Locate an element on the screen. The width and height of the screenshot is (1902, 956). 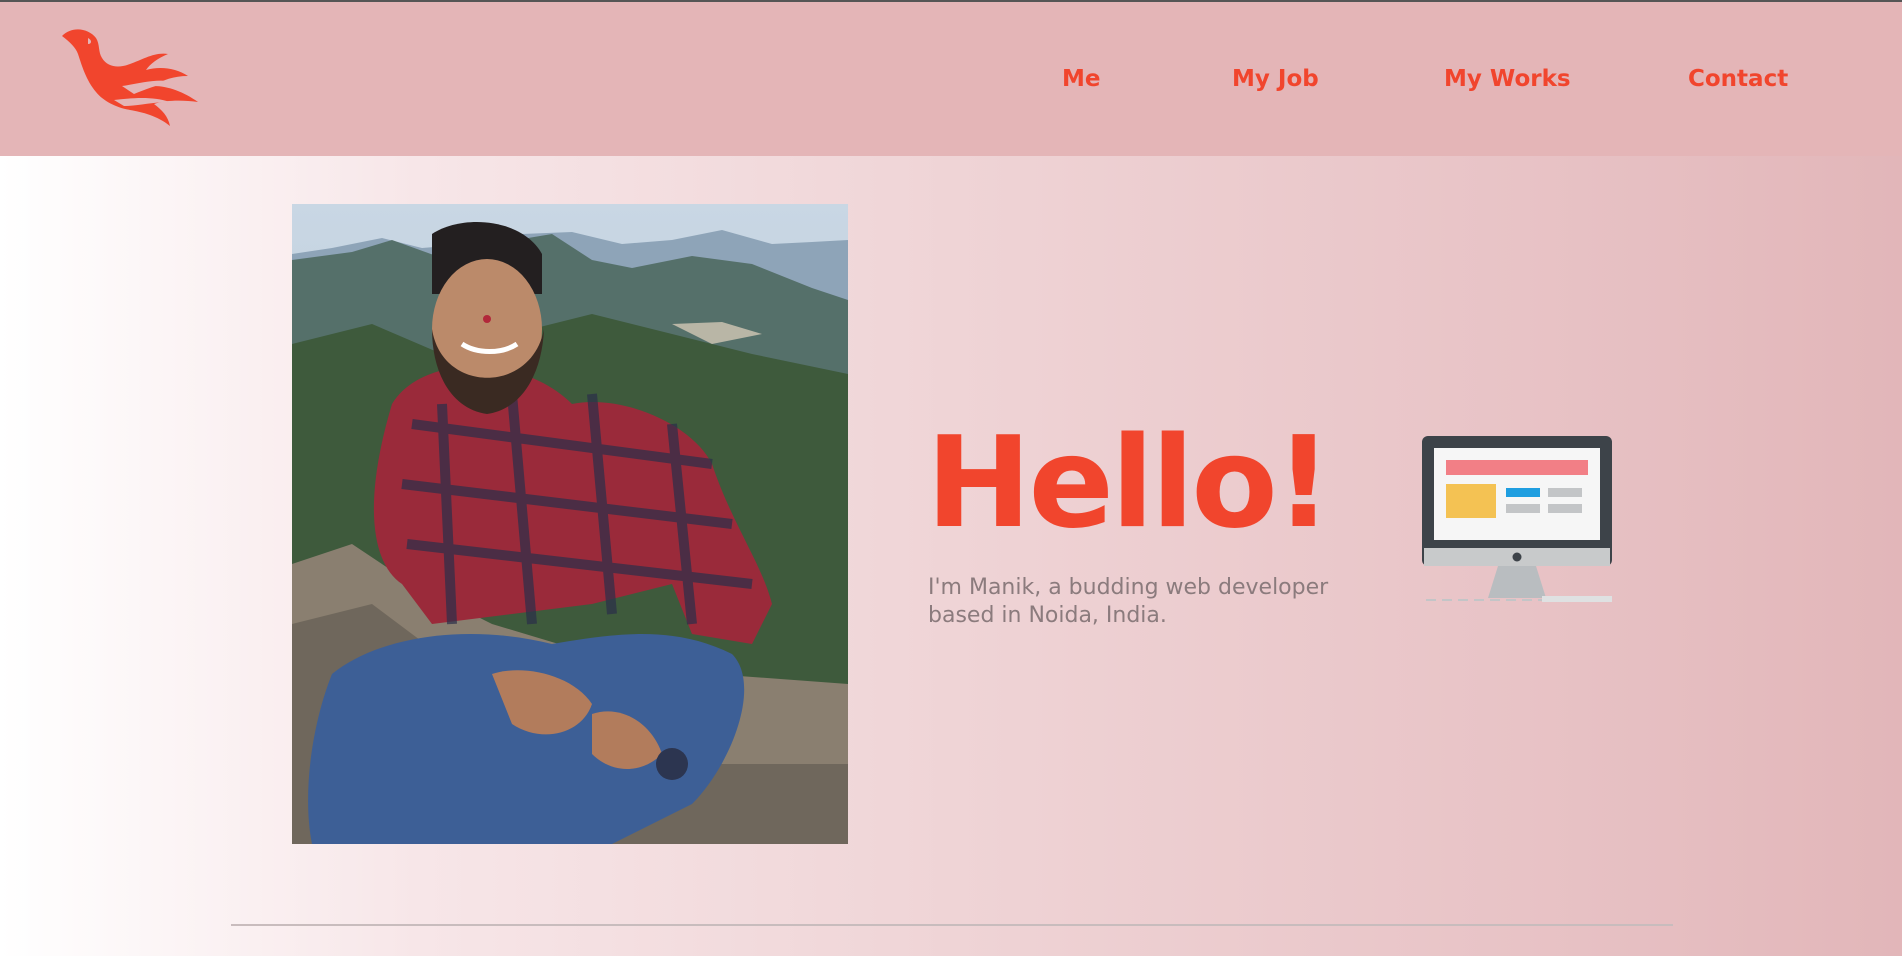
nav-link-contact: Contact is located at coordinates (1738, 79).